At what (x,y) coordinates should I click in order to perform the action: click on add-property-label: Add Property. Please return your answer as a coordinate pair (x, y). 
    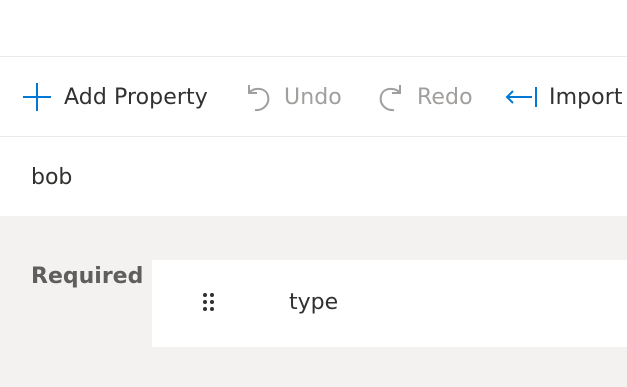
    Looking at the image, I should click on (136, 97).